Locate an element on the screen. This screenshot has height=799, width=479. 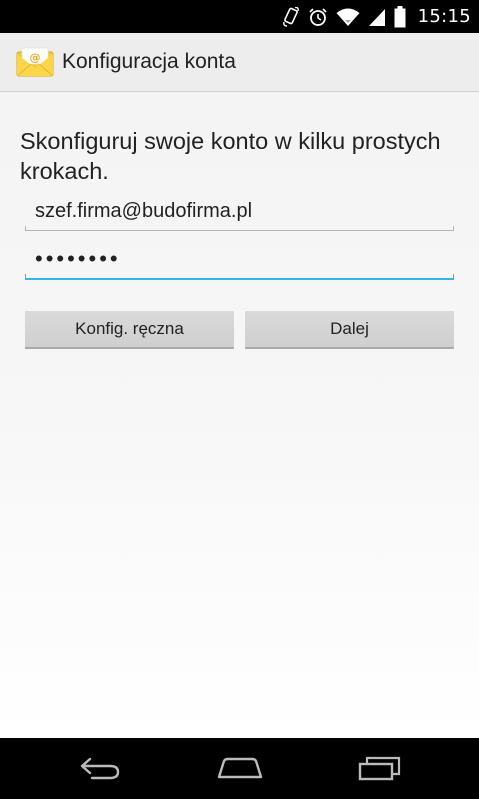
signal-icon is located at coordinates (377, 17).